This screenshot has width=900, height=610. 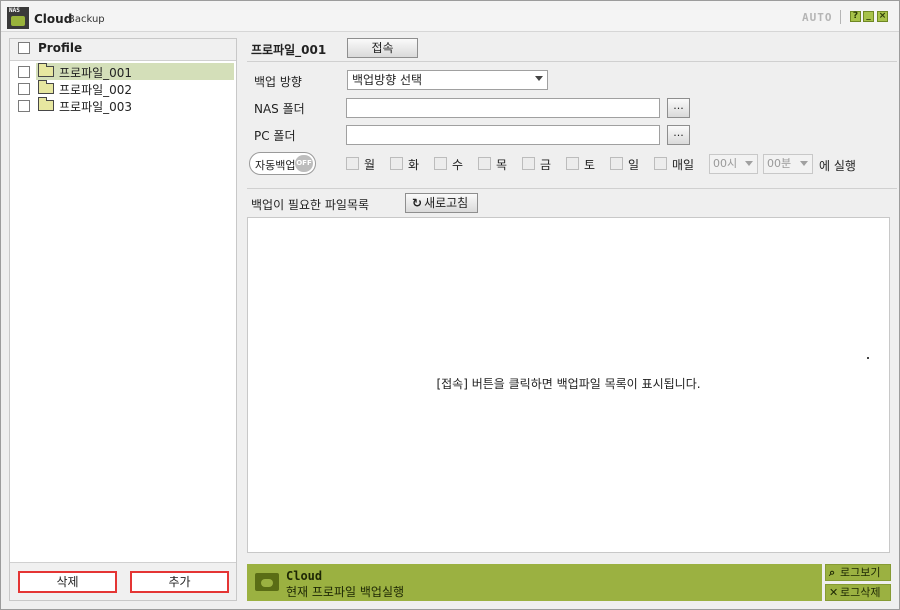 I want to click on profile-item-label: 프로파일_001, so click(x=96, y=73).